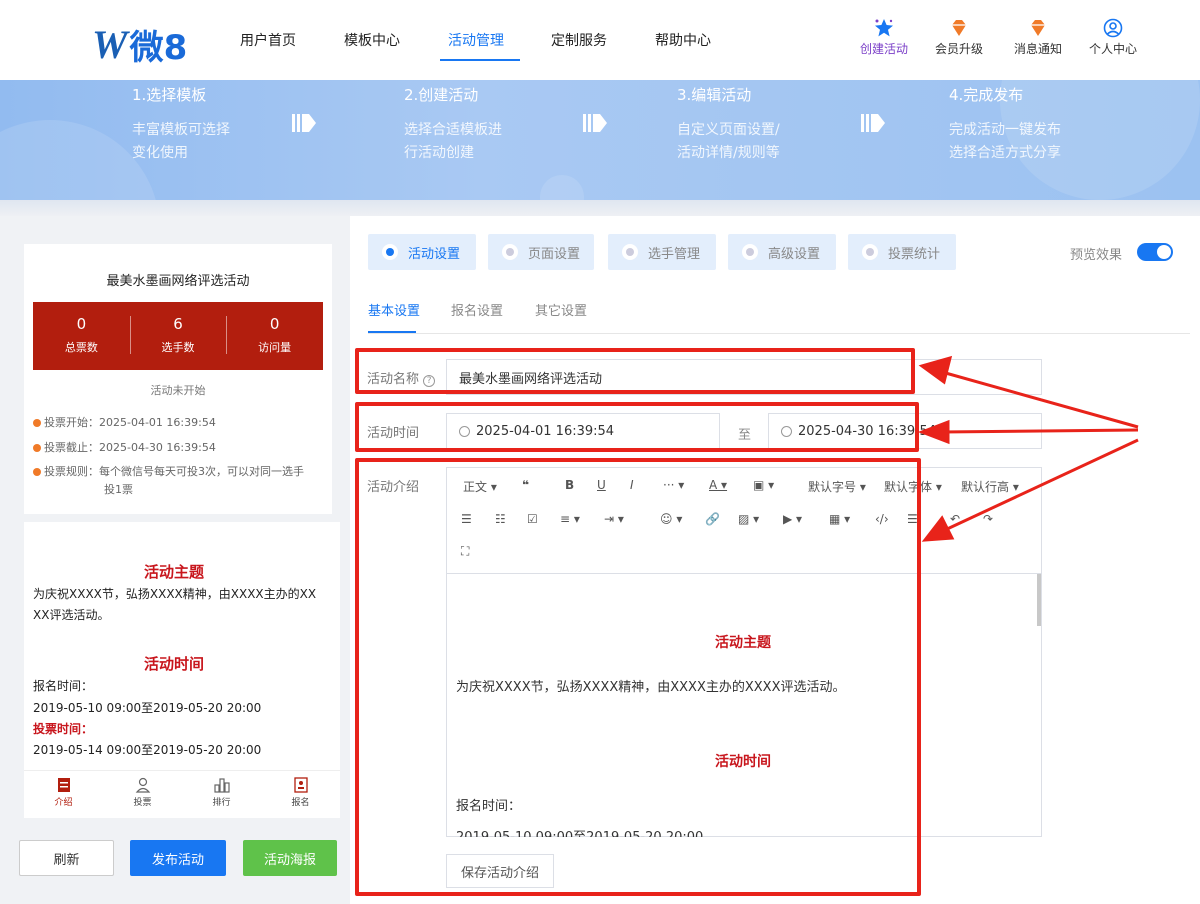 The image size is (1200, 904). I want to click on tab-vote-stats: 投票统计, so click(902, 252).